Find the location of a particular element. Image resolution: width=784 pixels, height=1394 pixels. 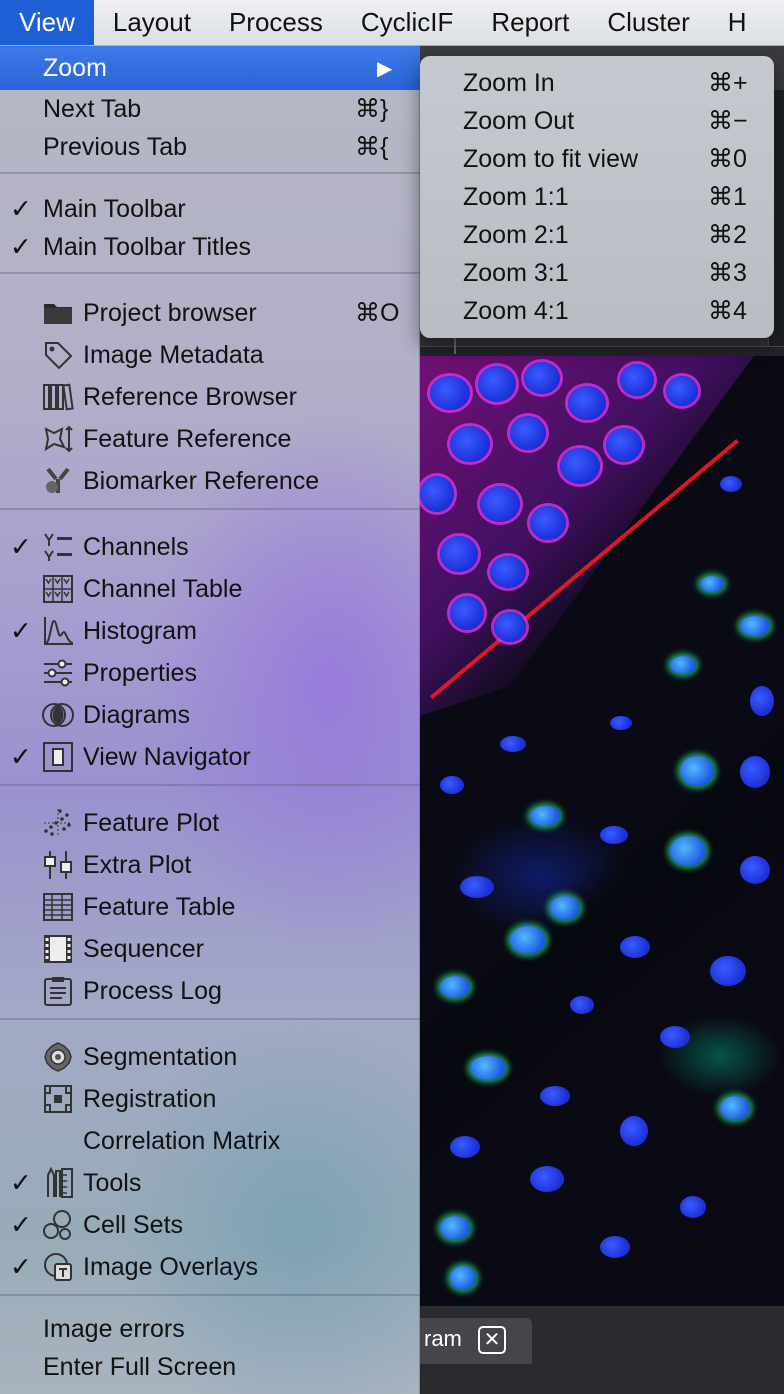

menu-view: View is located at coordinates (47, 22).